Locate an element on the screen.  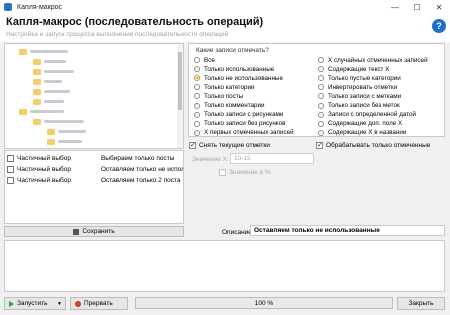
filter-radio-option: Только записи без меток is located at coordinates (359, 106).